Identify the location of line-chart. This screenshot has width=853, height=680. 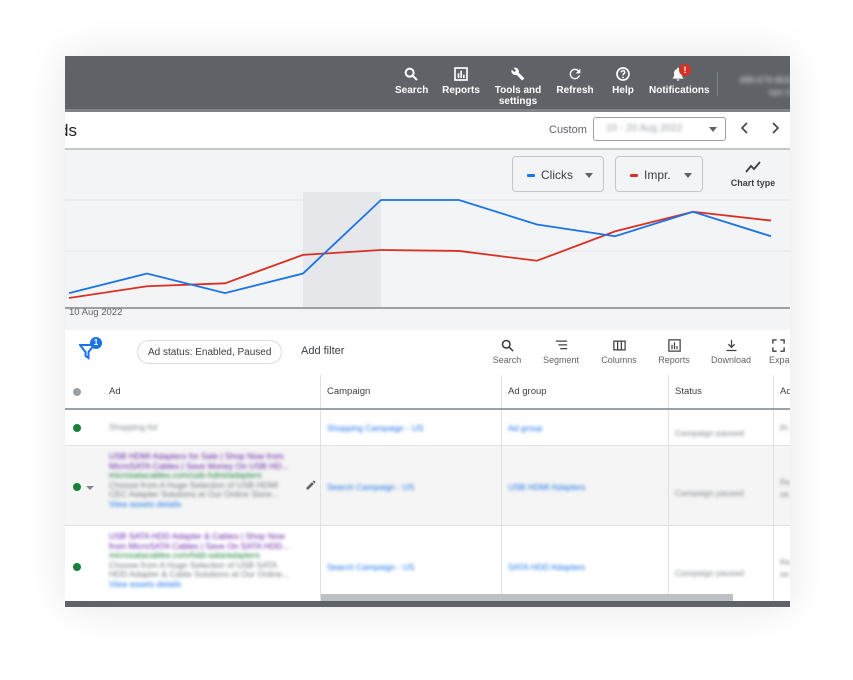
(427, 250).